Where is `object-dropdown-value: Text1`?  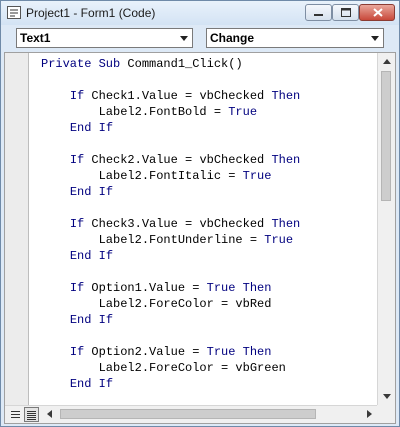
object-dropdown-value: Text1 is located at coordinates (35, 38).